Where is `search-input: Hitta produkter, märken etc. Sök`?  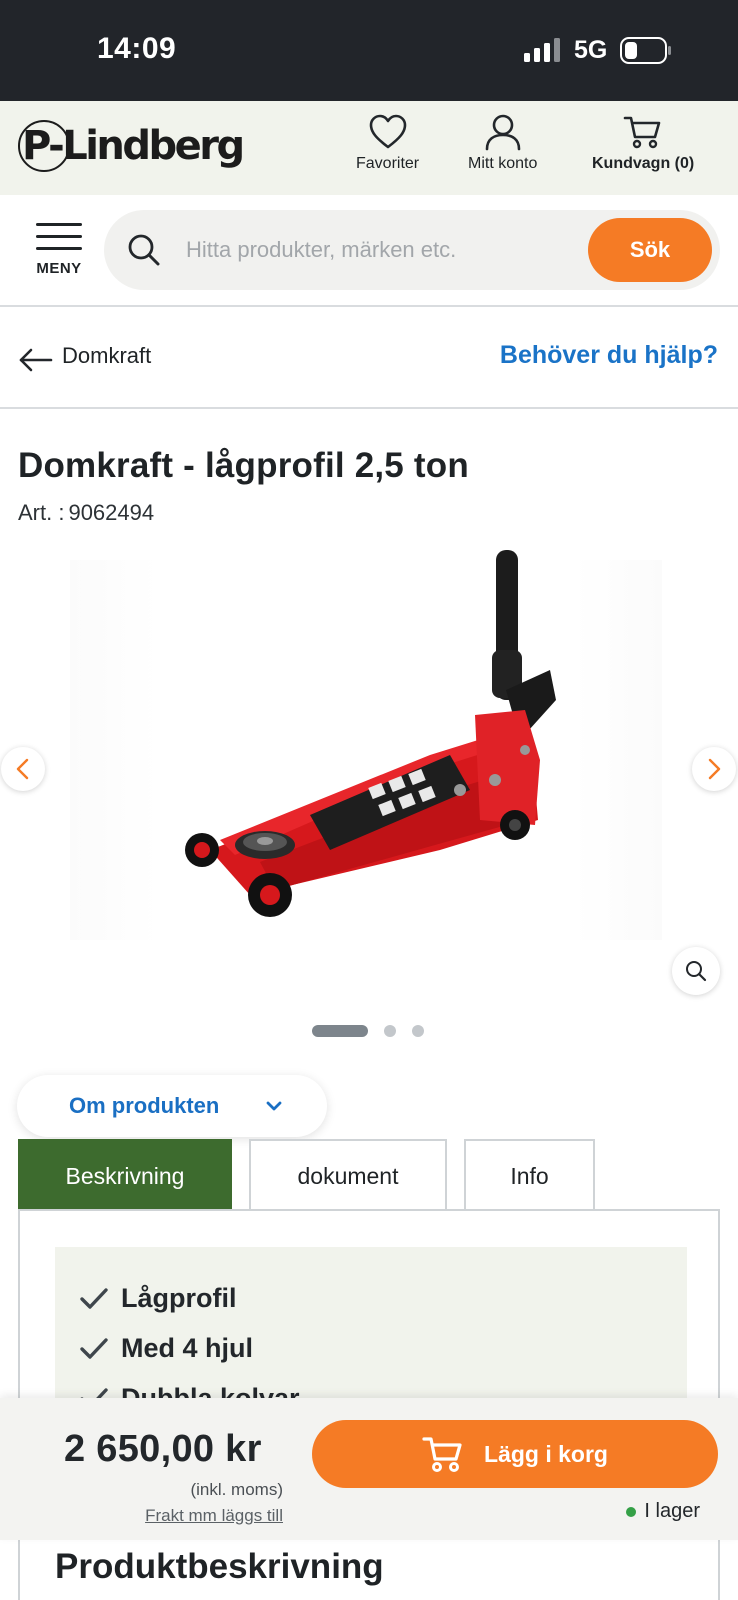
search-input: Hitta produkter, märken etc. Sök is located at coordinates (412, 250).